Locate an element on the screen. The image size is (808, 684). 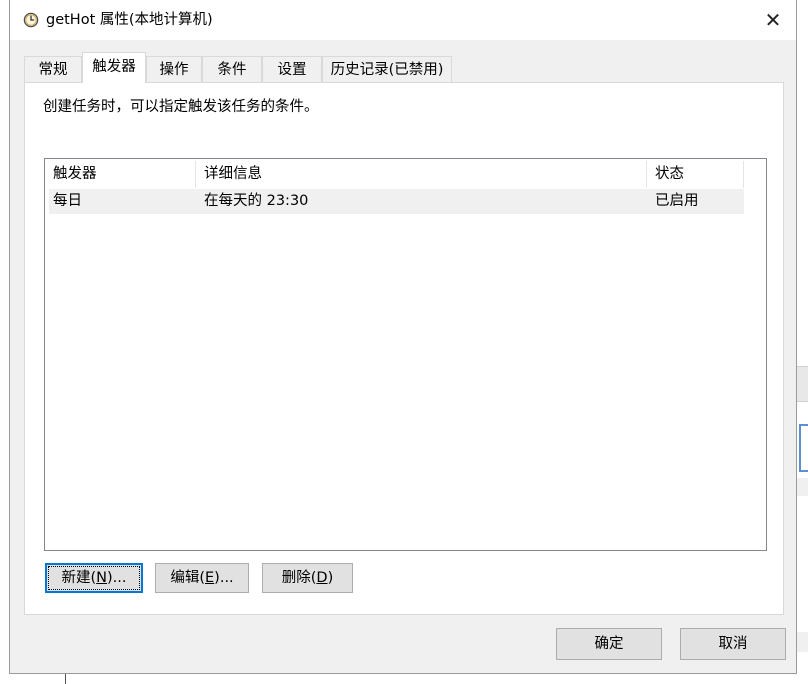
tab-history: 历史记录(已禁用) is located at coordinates (387, 69).